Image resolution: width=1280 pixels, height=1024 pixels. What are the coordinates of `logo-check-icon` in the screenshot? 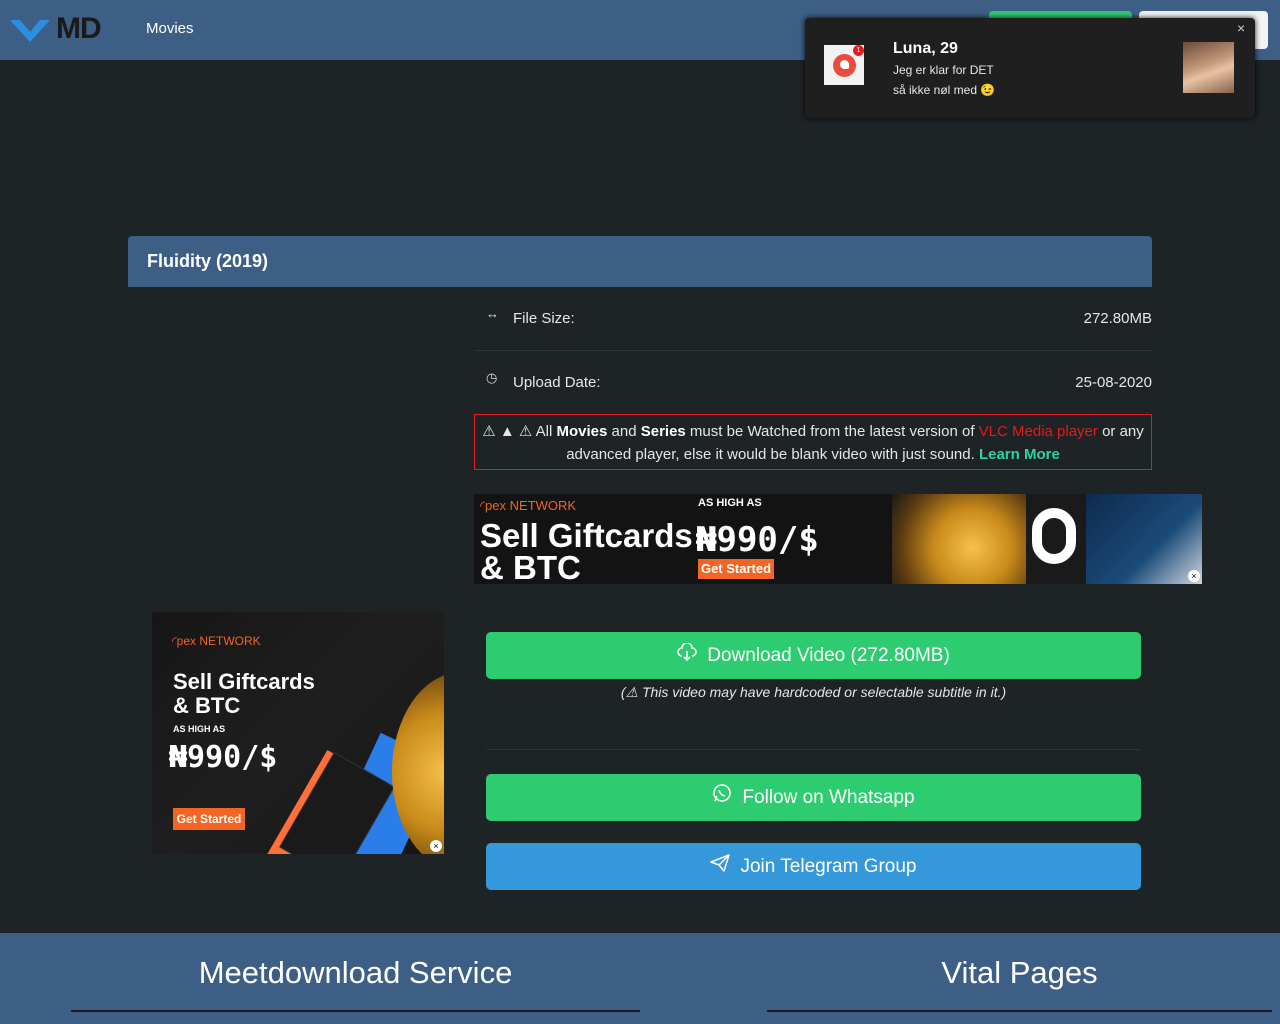 It's located at (30, 31).